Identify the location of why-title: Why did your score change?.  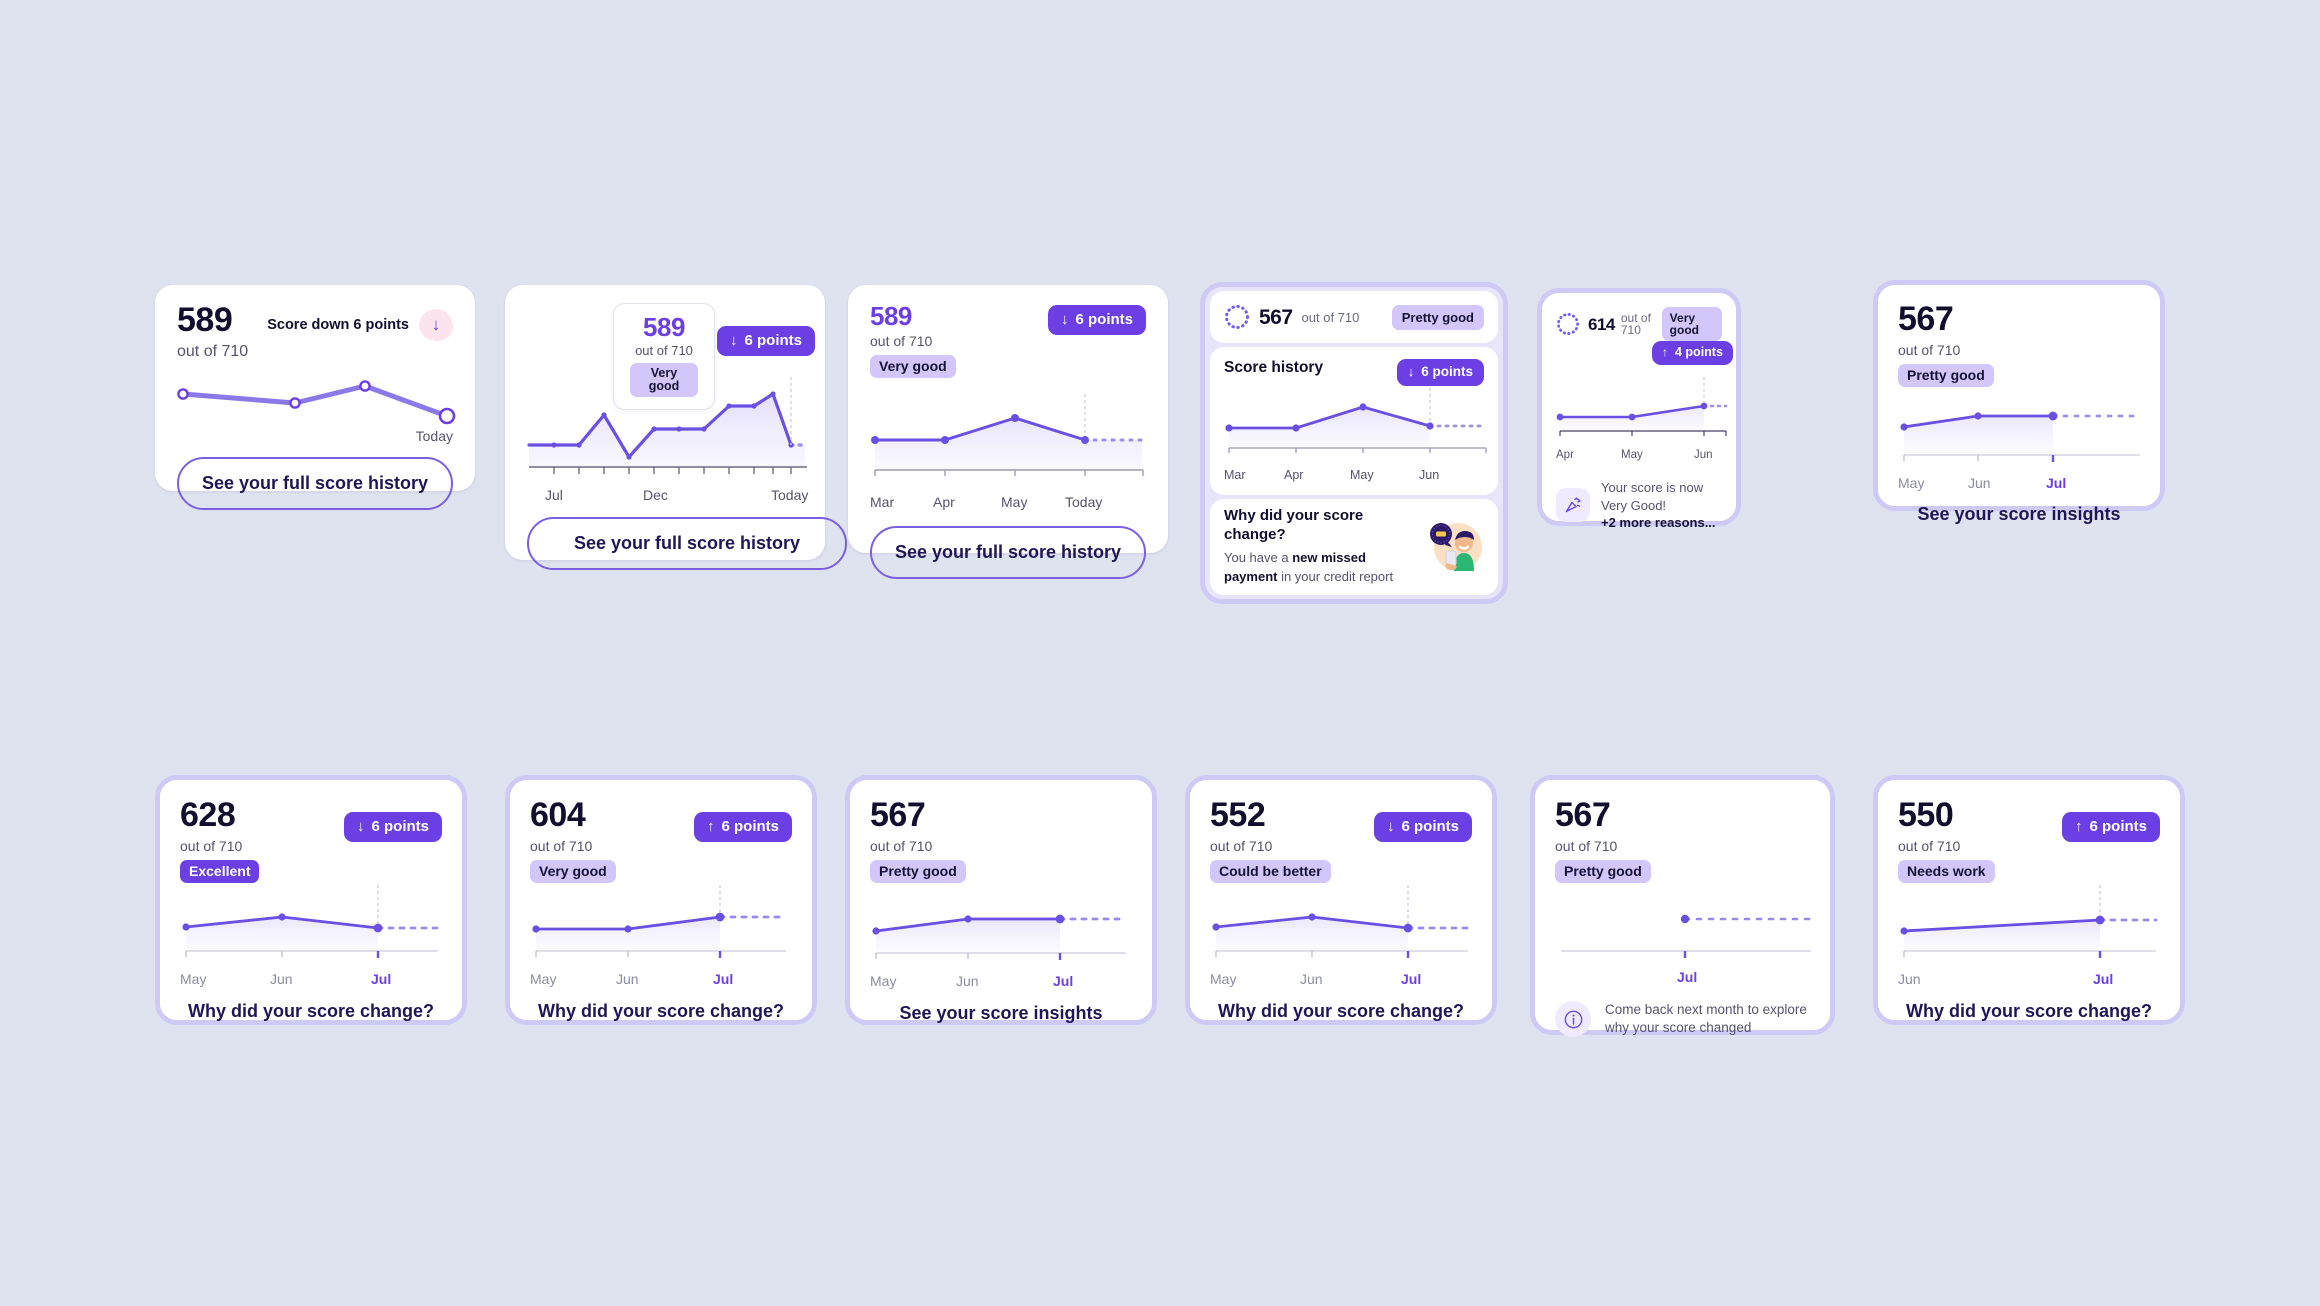
(1294, 524).